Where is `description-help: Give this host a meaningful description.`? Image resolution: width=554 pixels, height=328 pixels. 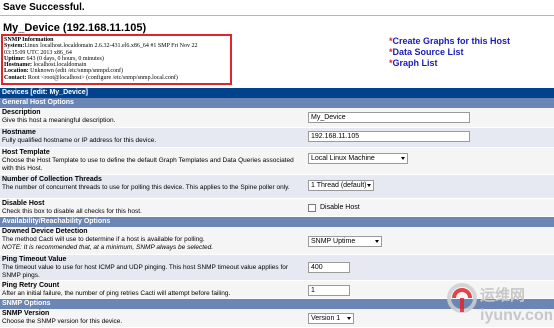
description-help: Give this host a meaningful description. is located at coordinates (59, 120).